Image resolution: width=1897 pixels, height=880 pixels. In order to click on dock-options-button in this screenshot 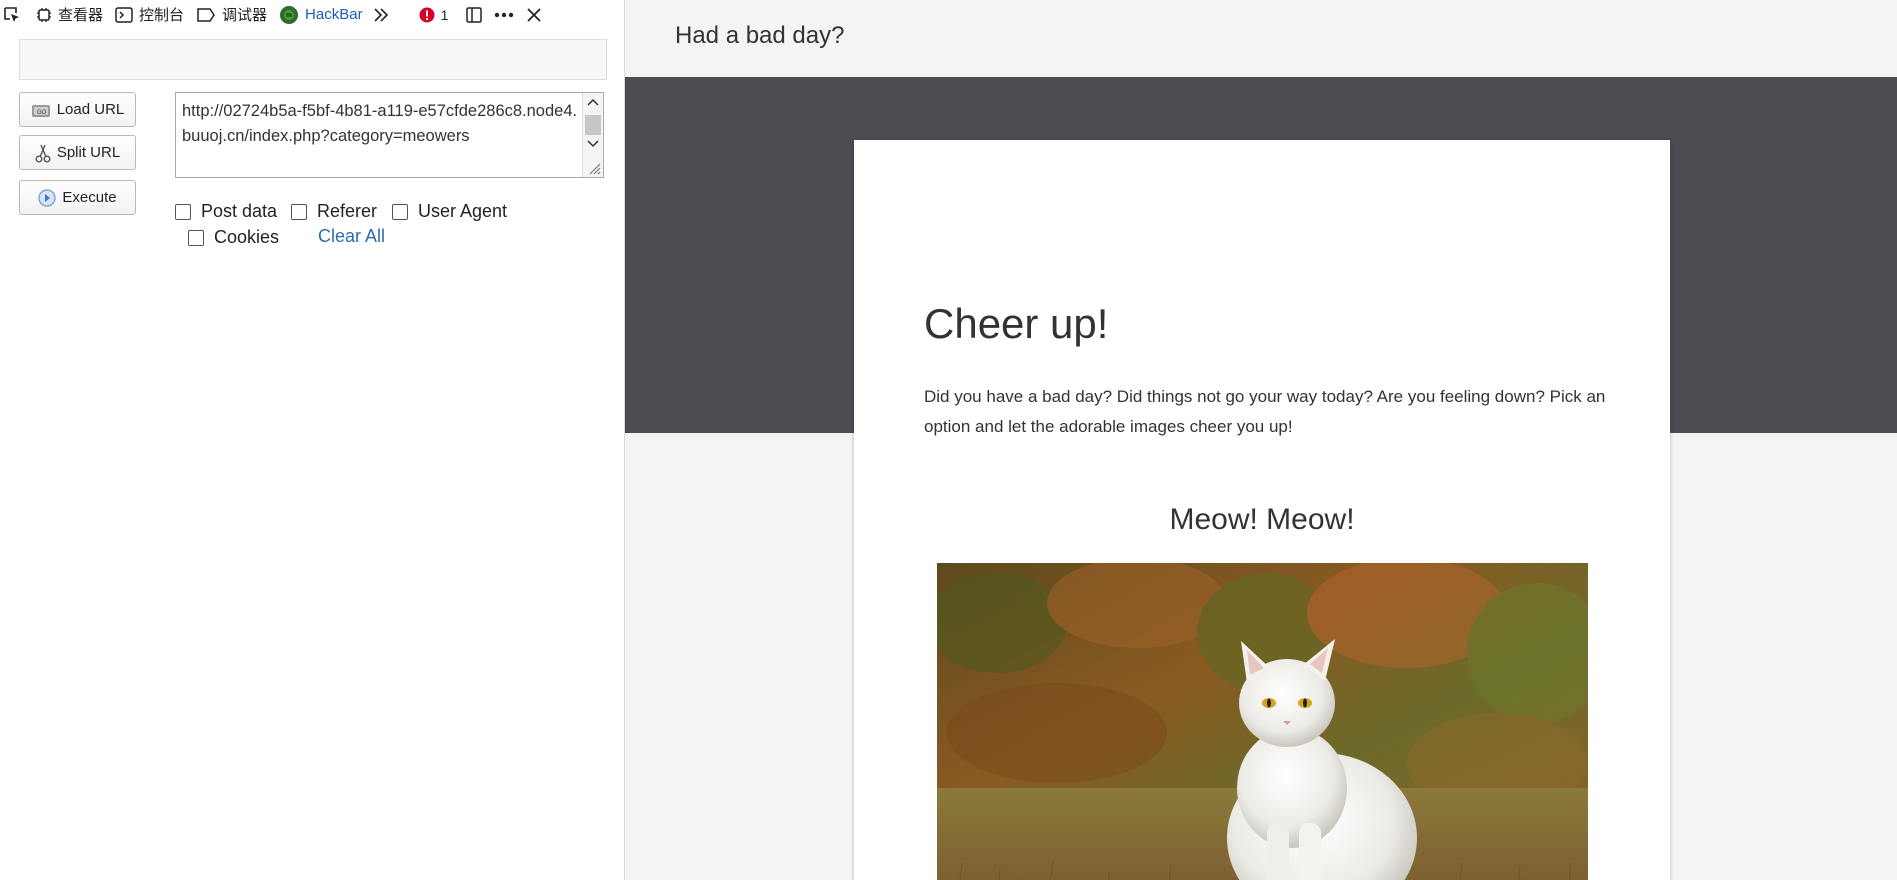, I will do `click(477, 14)`.